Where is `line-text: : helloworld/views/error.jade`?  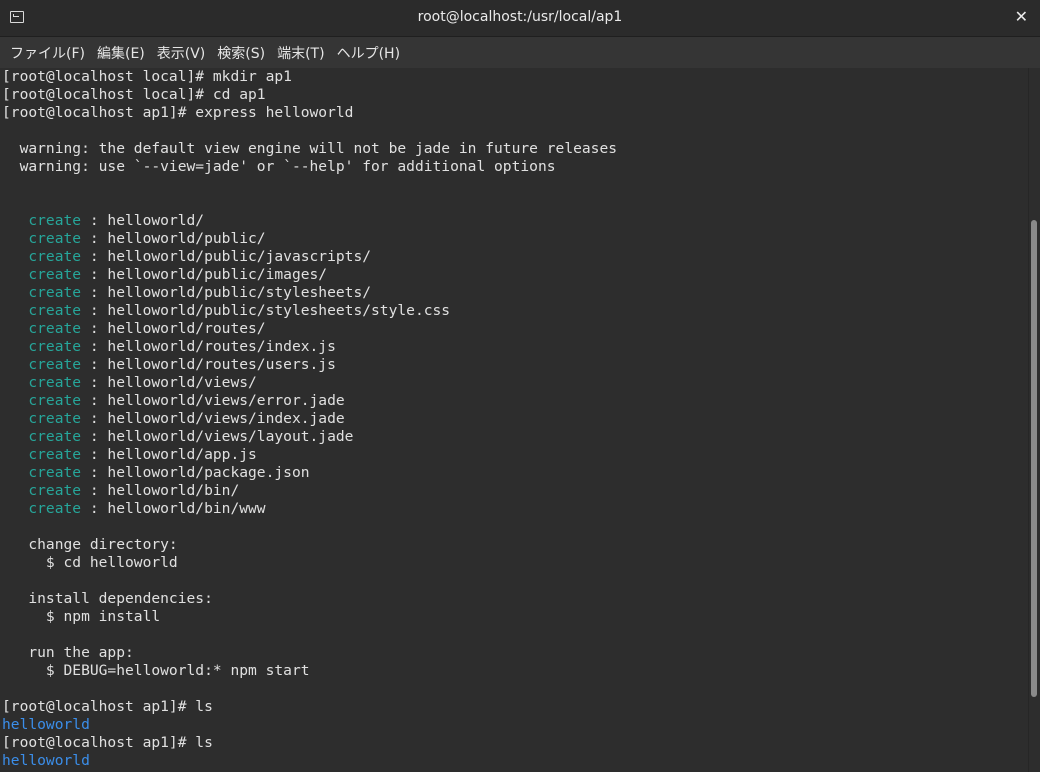 line-text: : helloworld/views/error.jade is located at coordinates (213, 400).